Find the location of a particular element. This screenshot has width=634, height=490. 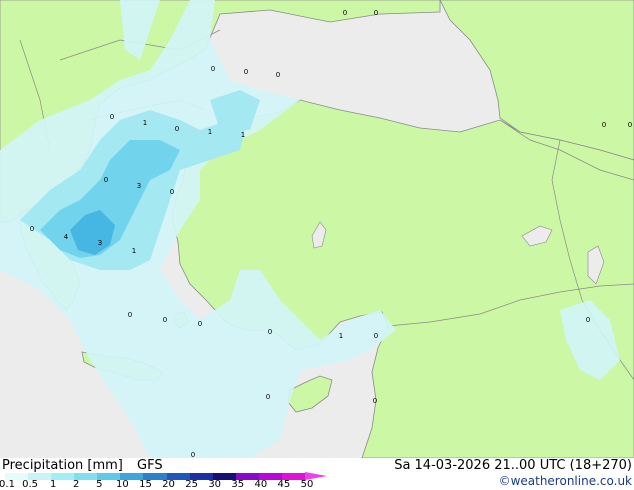

colorbar-tick-label: 45 is located at coordinates (284, 484).